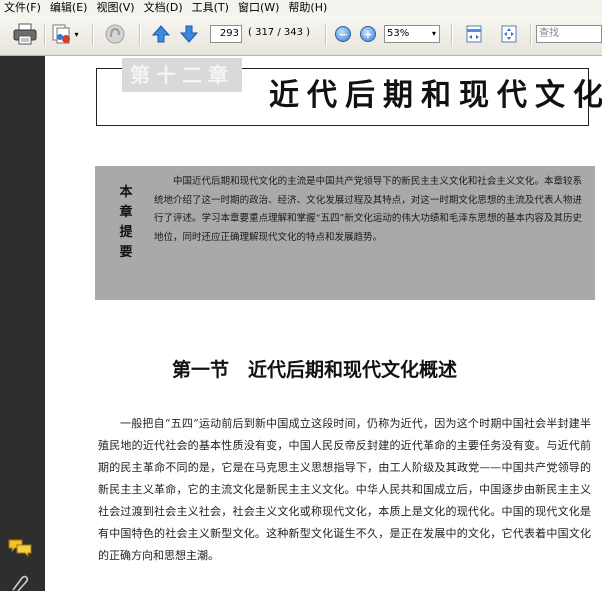  I want to click on section-title: 第一节 近代后期和现代文化概述, so click(315, 370).